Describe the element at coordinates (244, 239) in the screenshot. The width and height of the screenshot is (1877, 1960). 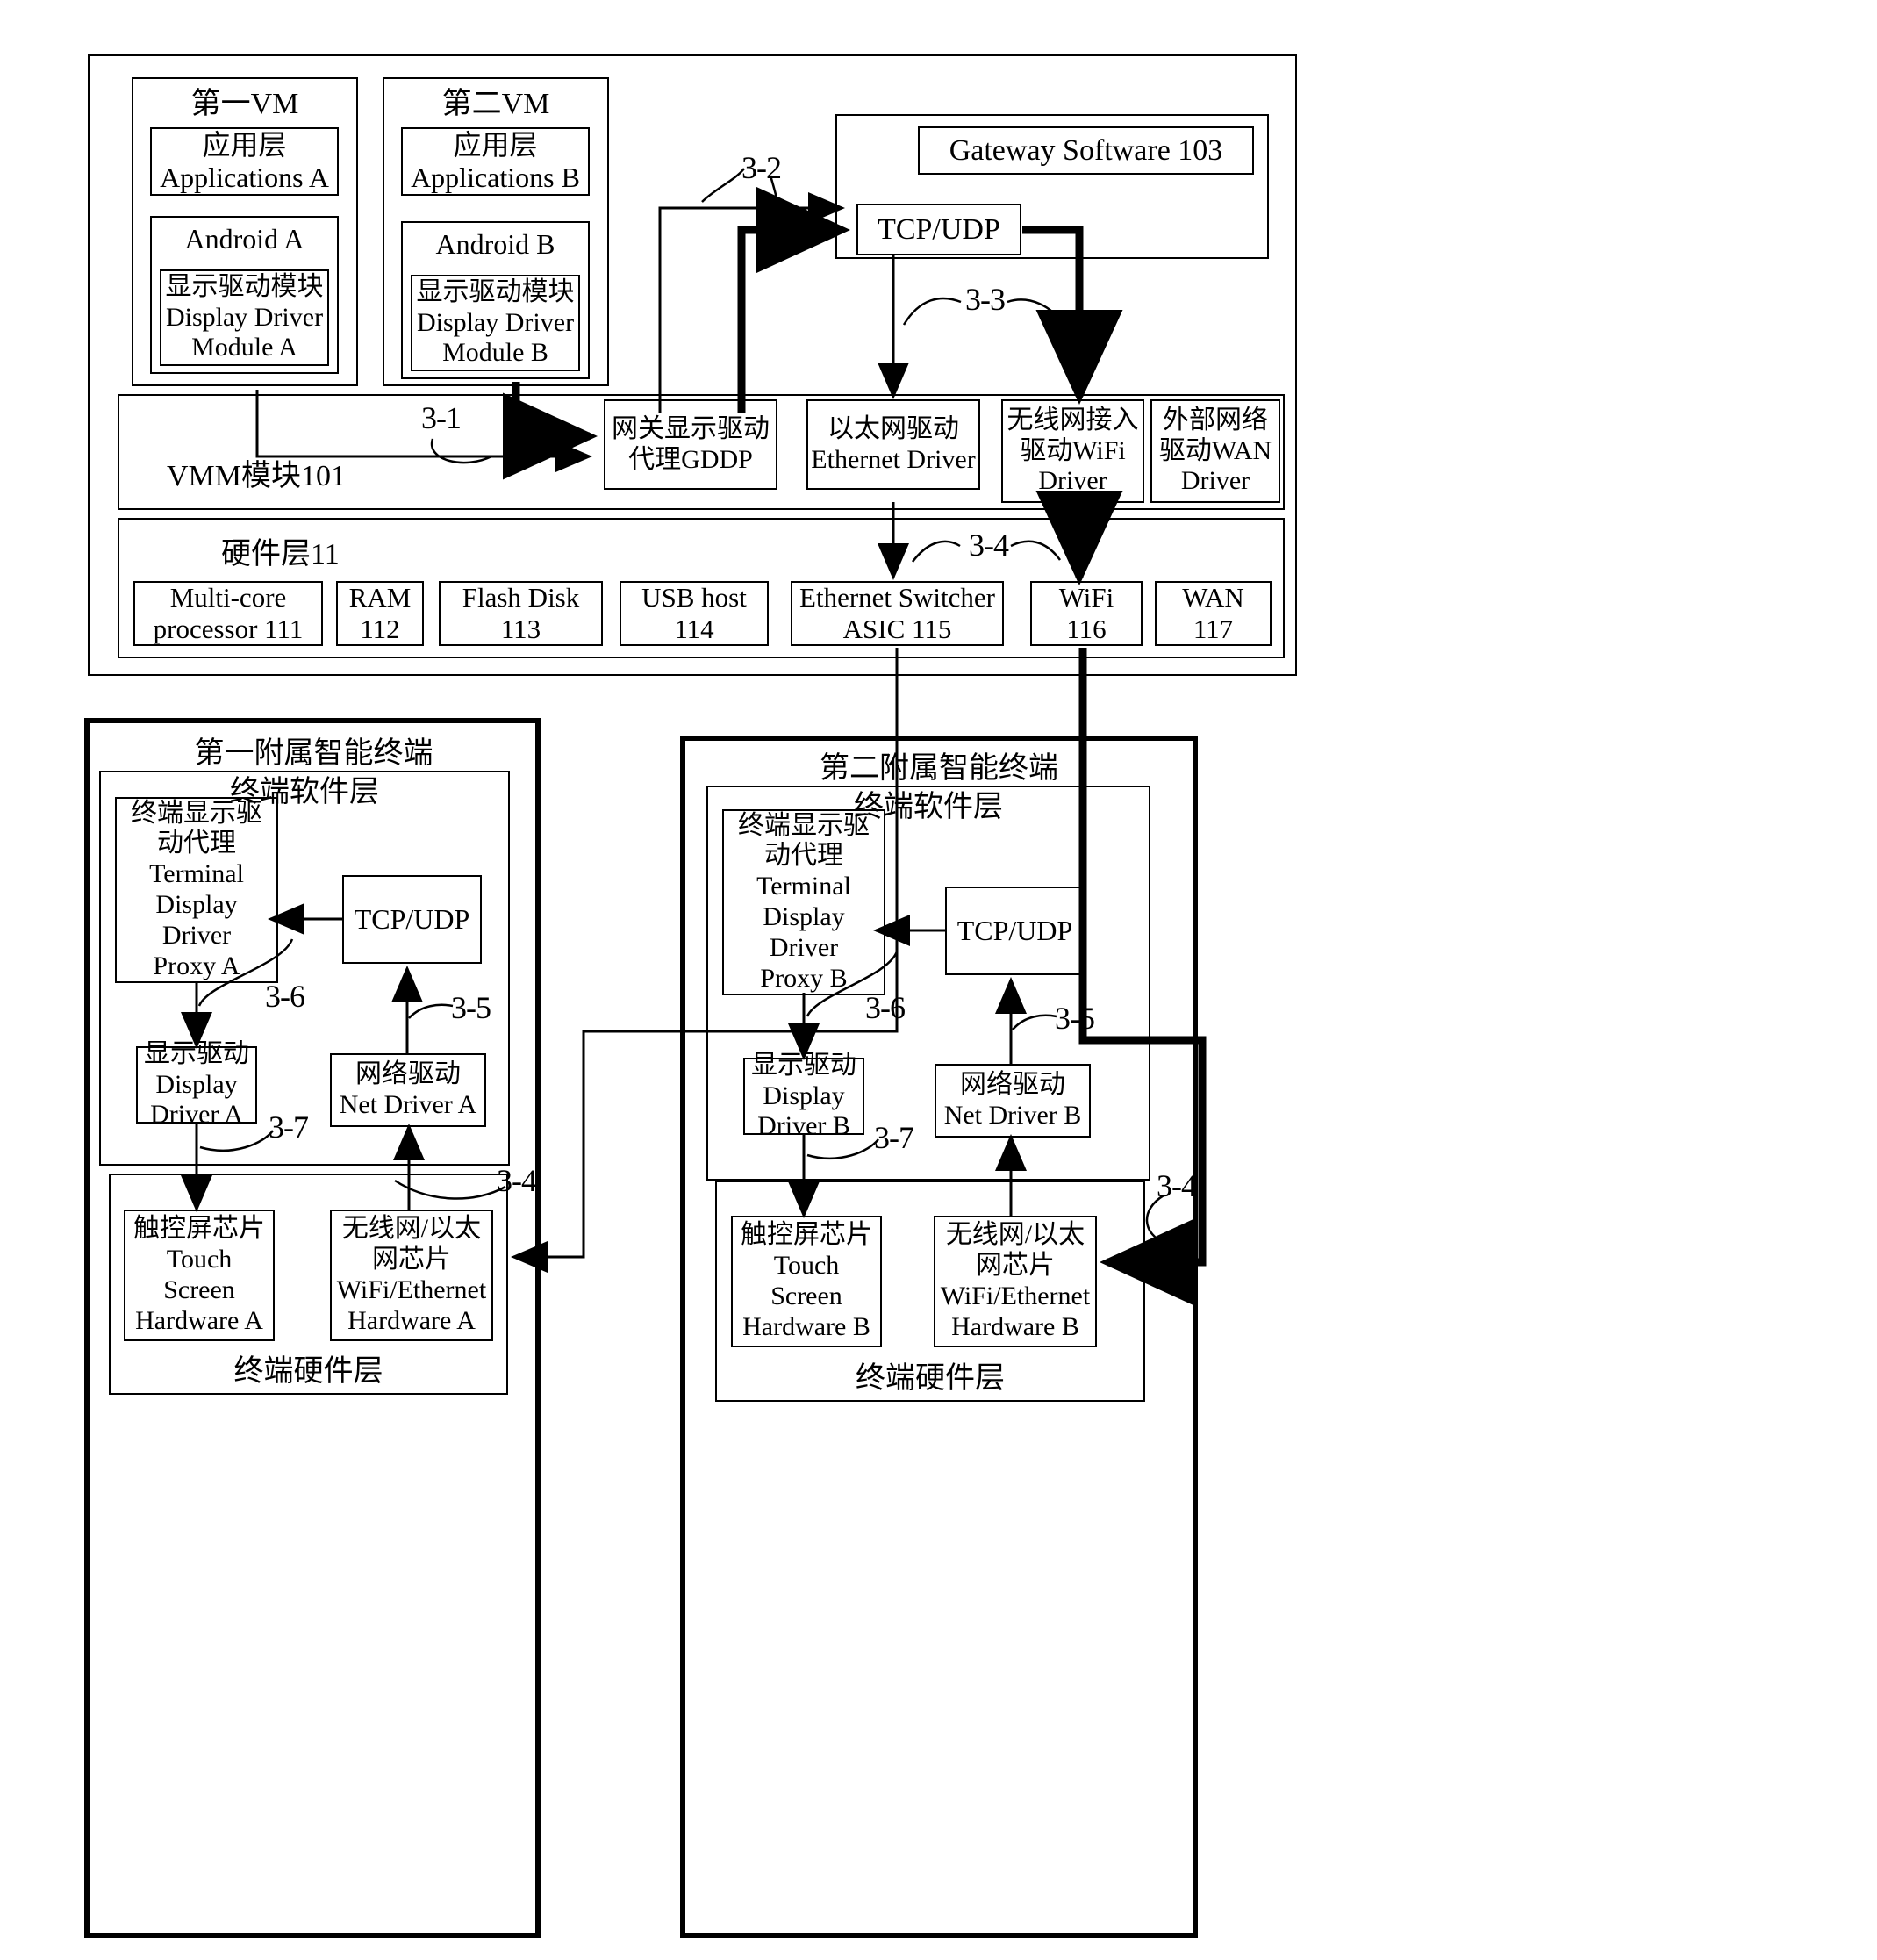
I see `vm1-android-label: Android A` at that location.